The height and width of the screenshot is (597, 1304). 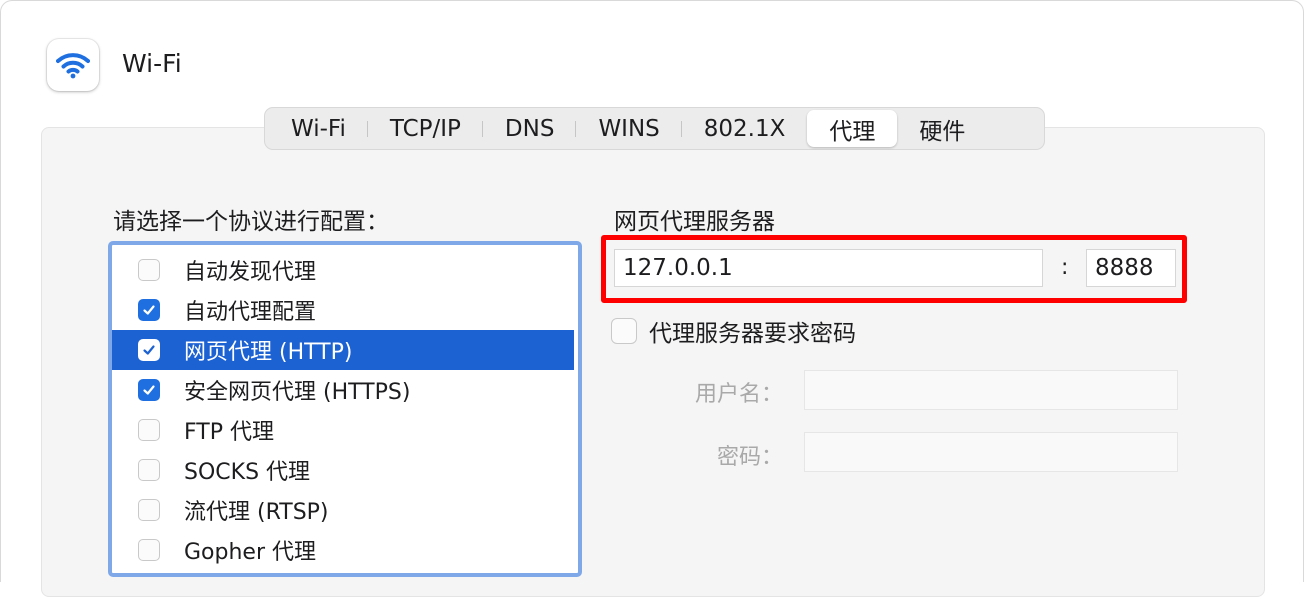 I want to click on password-required-checkbox, so click(x=624, y=331).